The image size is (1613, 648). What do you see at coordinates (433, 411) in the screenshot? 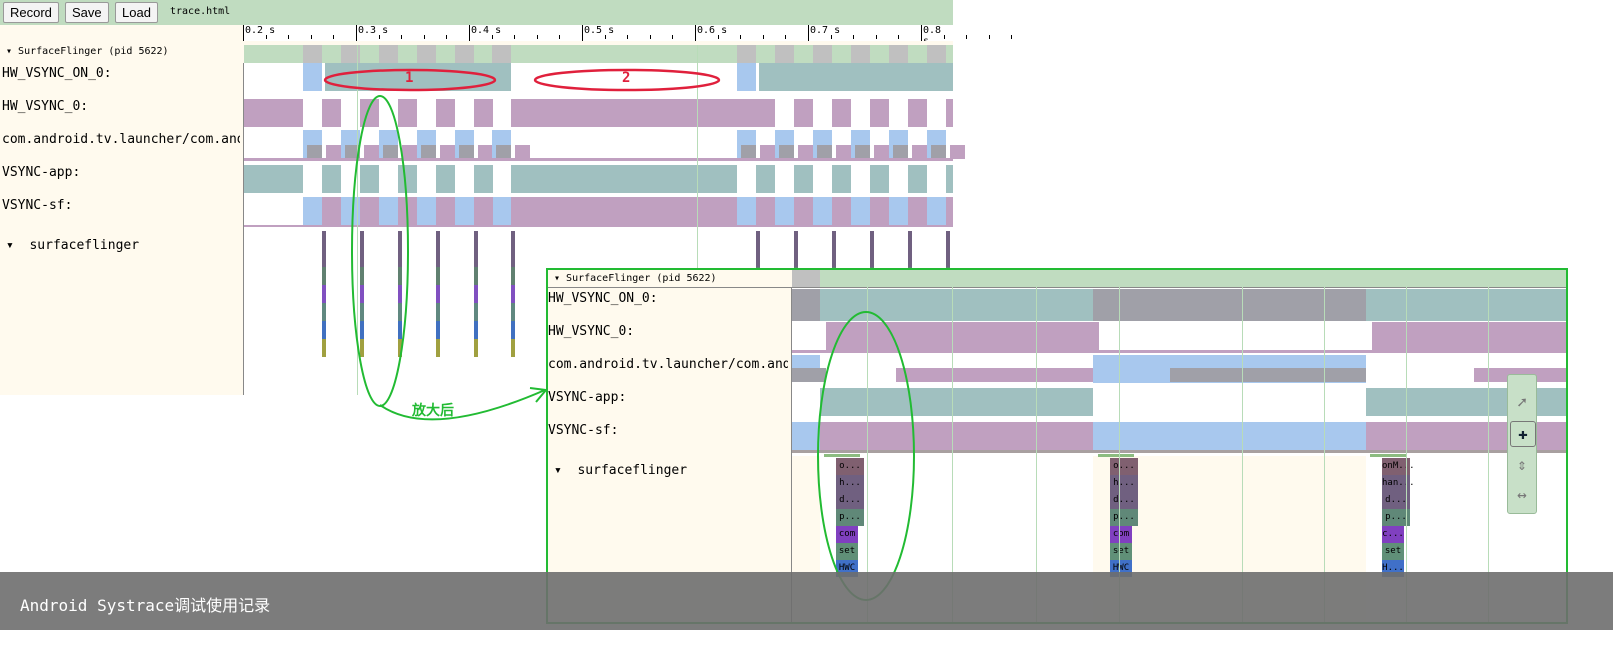
I see `zoom-annotation-label: 放大后` at bounding box center [433, 411].